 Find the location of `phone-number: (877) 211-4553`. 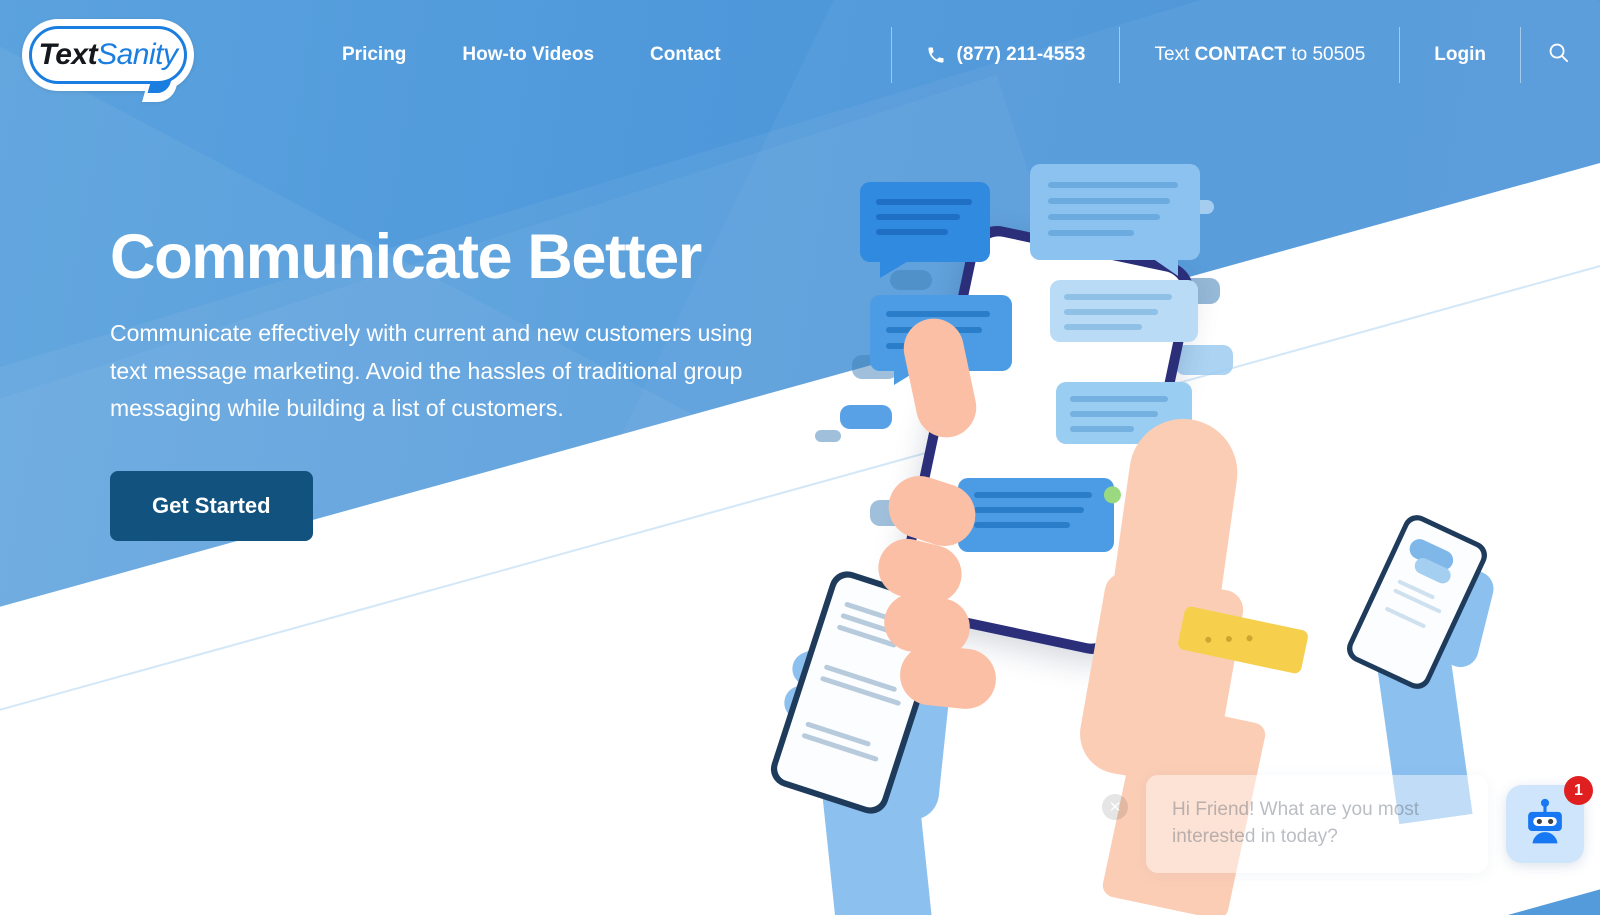

phone-number: (877) 211-4553 is located at coordinates (1021, 54).